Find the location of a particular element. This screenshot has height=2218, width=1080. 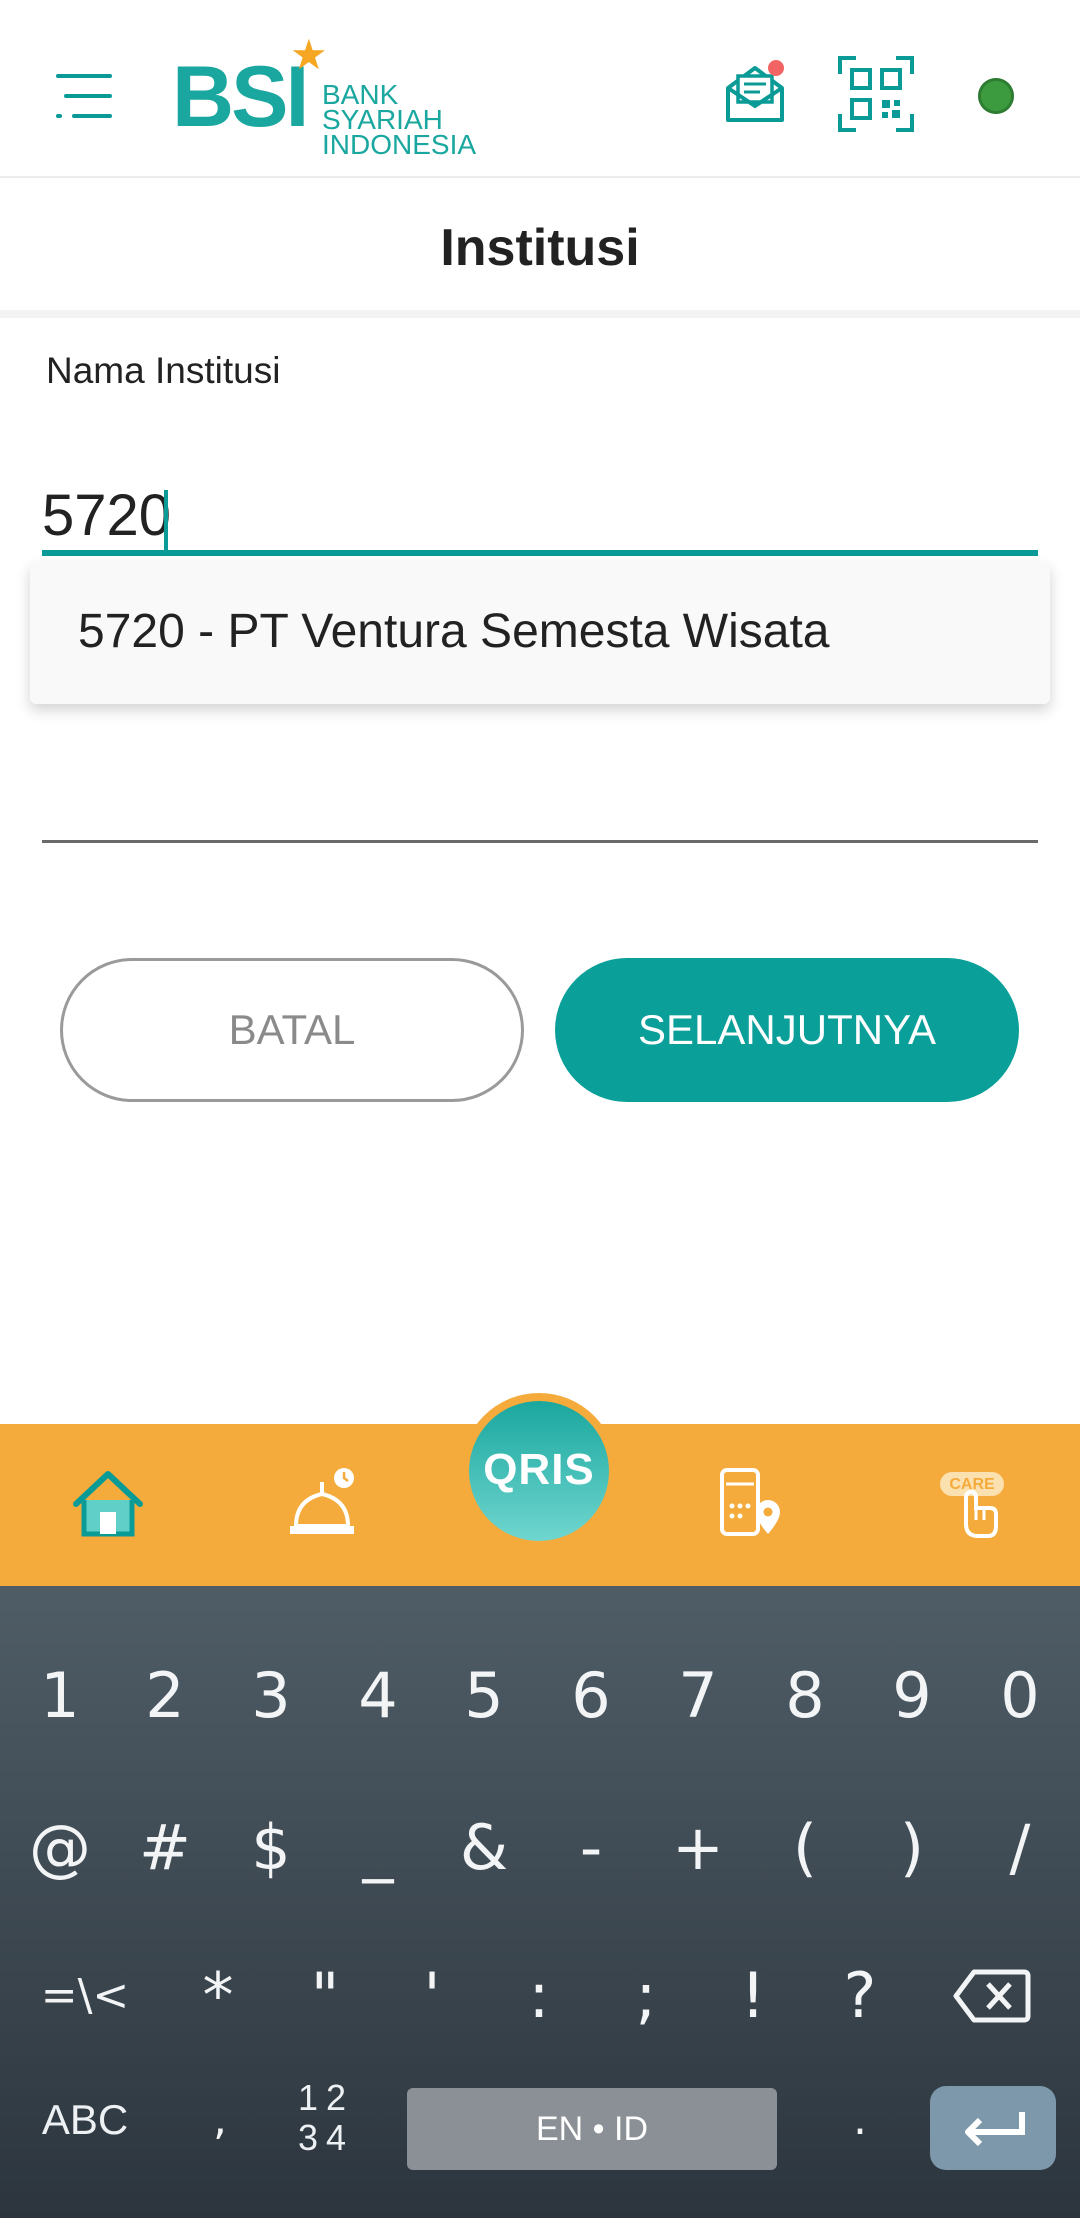

key-exclamation: ! is located at coordinates (753, 1996).